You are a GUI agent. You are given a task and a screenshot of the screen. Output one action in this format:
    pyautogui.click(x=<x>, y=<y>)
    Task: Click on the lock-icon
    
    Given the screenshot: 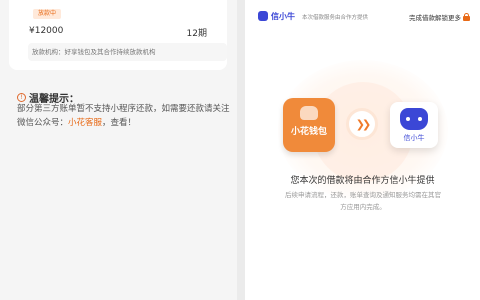 What is the action you would take?
    pyautogui.click(x=466, y=17)
    